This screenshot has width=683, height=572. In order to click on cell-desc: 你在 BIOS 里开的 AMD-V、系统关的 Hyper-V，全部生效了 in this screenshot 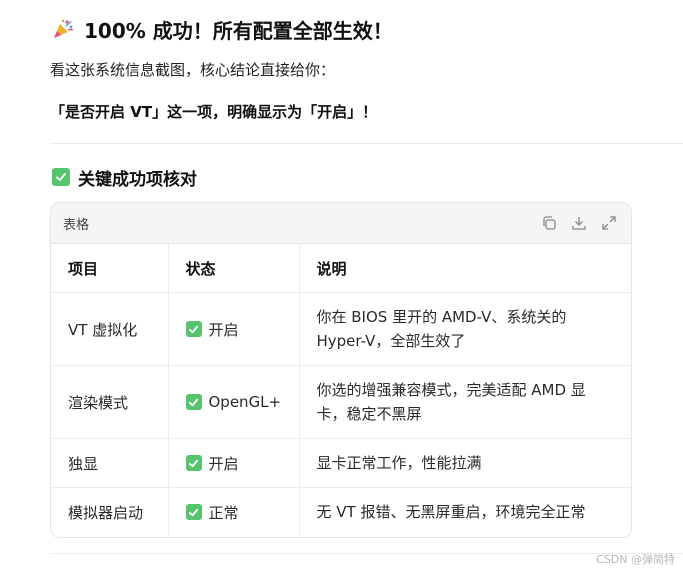, I will do `click(465, 329)`.